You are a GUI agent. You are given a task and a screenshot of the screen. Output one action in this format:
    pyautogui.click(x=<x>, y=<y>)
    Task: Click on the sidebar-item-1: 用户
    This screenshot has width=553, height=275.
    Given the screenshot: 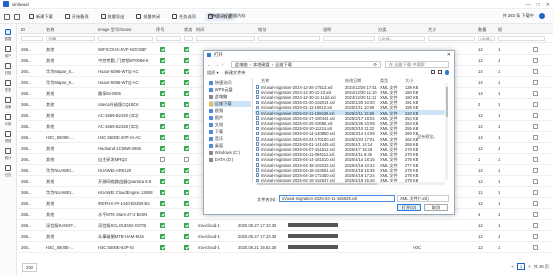 What is the action you would take?
    pyautogui.click(x=8, y=52)
    